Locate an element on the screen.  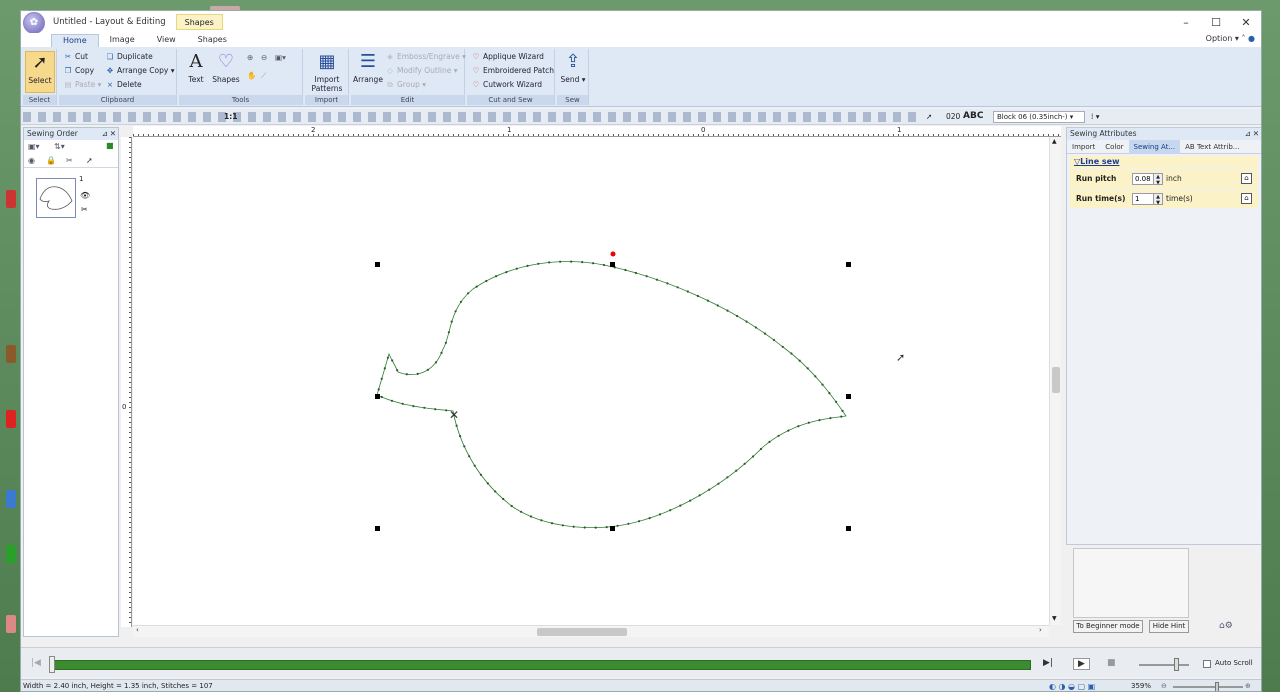
paste-button: ▤ Paste ▾ is located at coordinates (82, 84).